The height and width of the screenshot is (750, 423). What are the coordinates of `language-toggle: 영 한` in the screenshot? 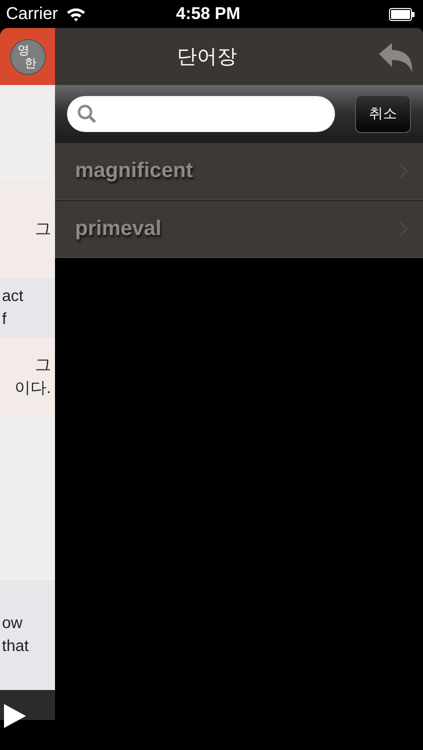 It's located at (28, 56).